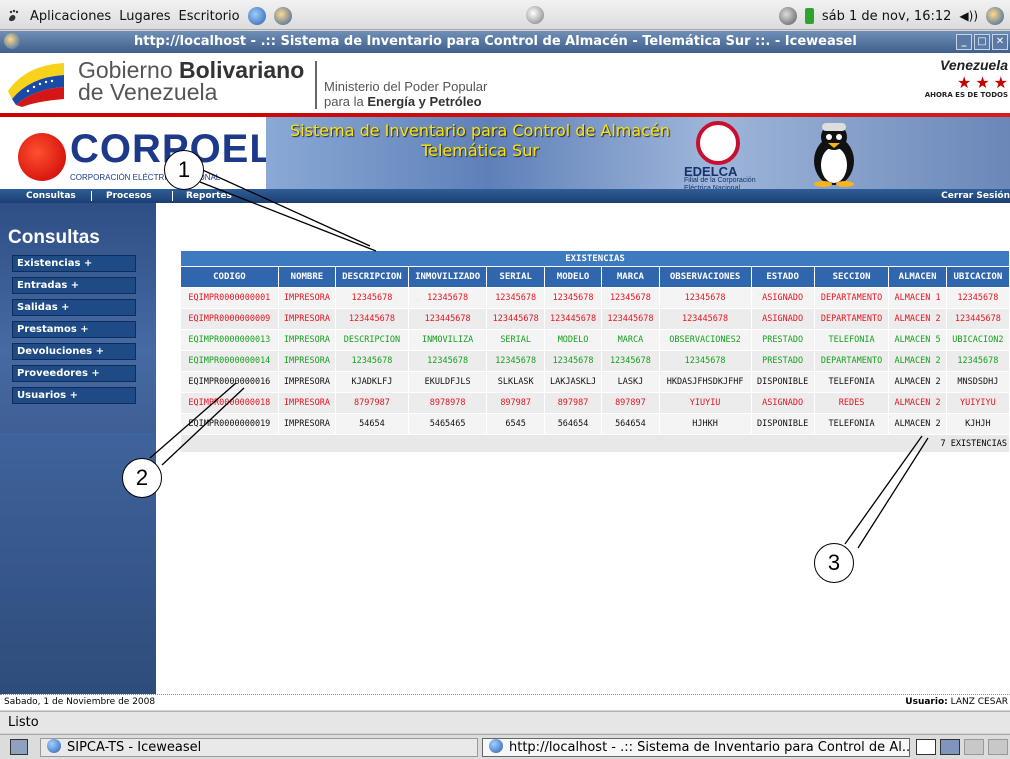 The width and height of the screenshot is (1010, 759). Describe the element at coordinates (23, 722) in the screenshot. I see `browser-status-text: Listo` at that location.